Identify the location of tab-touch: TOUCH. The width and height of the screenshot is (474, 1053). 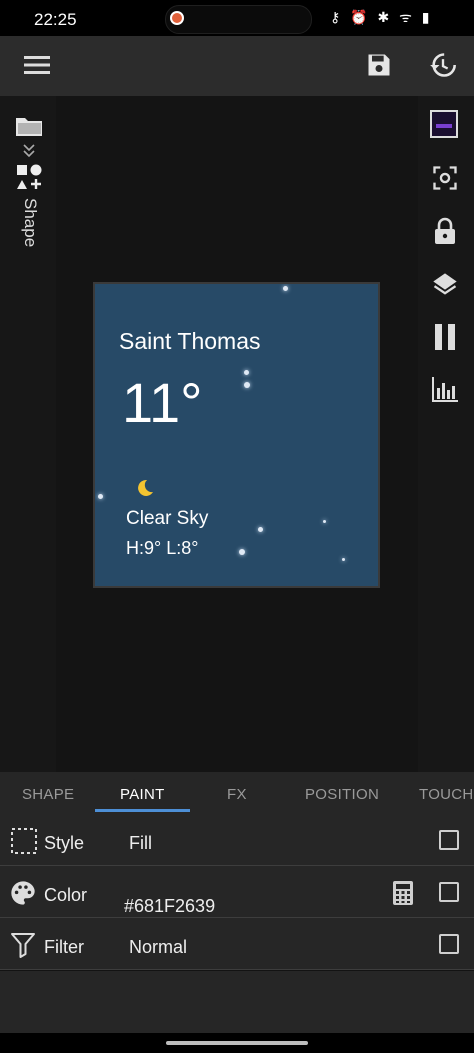
(446, 794).